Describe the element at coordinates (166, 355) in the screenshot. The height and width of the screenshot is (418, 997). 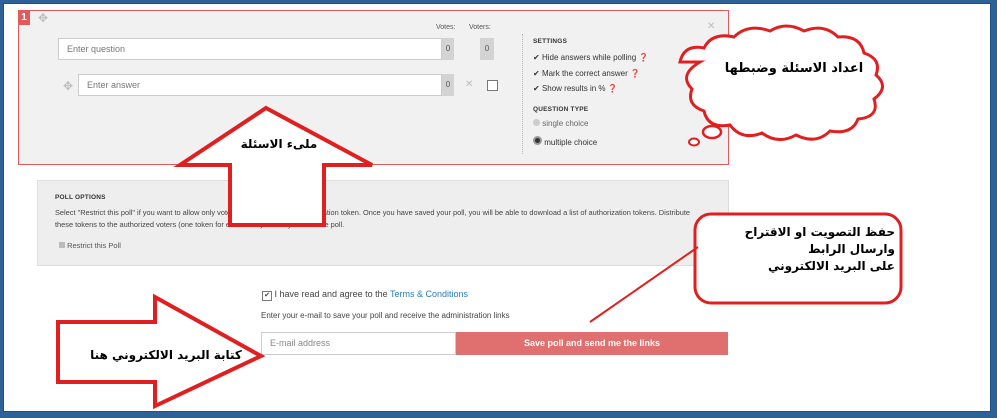
I see `right-arrow-annotation: كتابة البريد الالكتروني هنا` at that location.